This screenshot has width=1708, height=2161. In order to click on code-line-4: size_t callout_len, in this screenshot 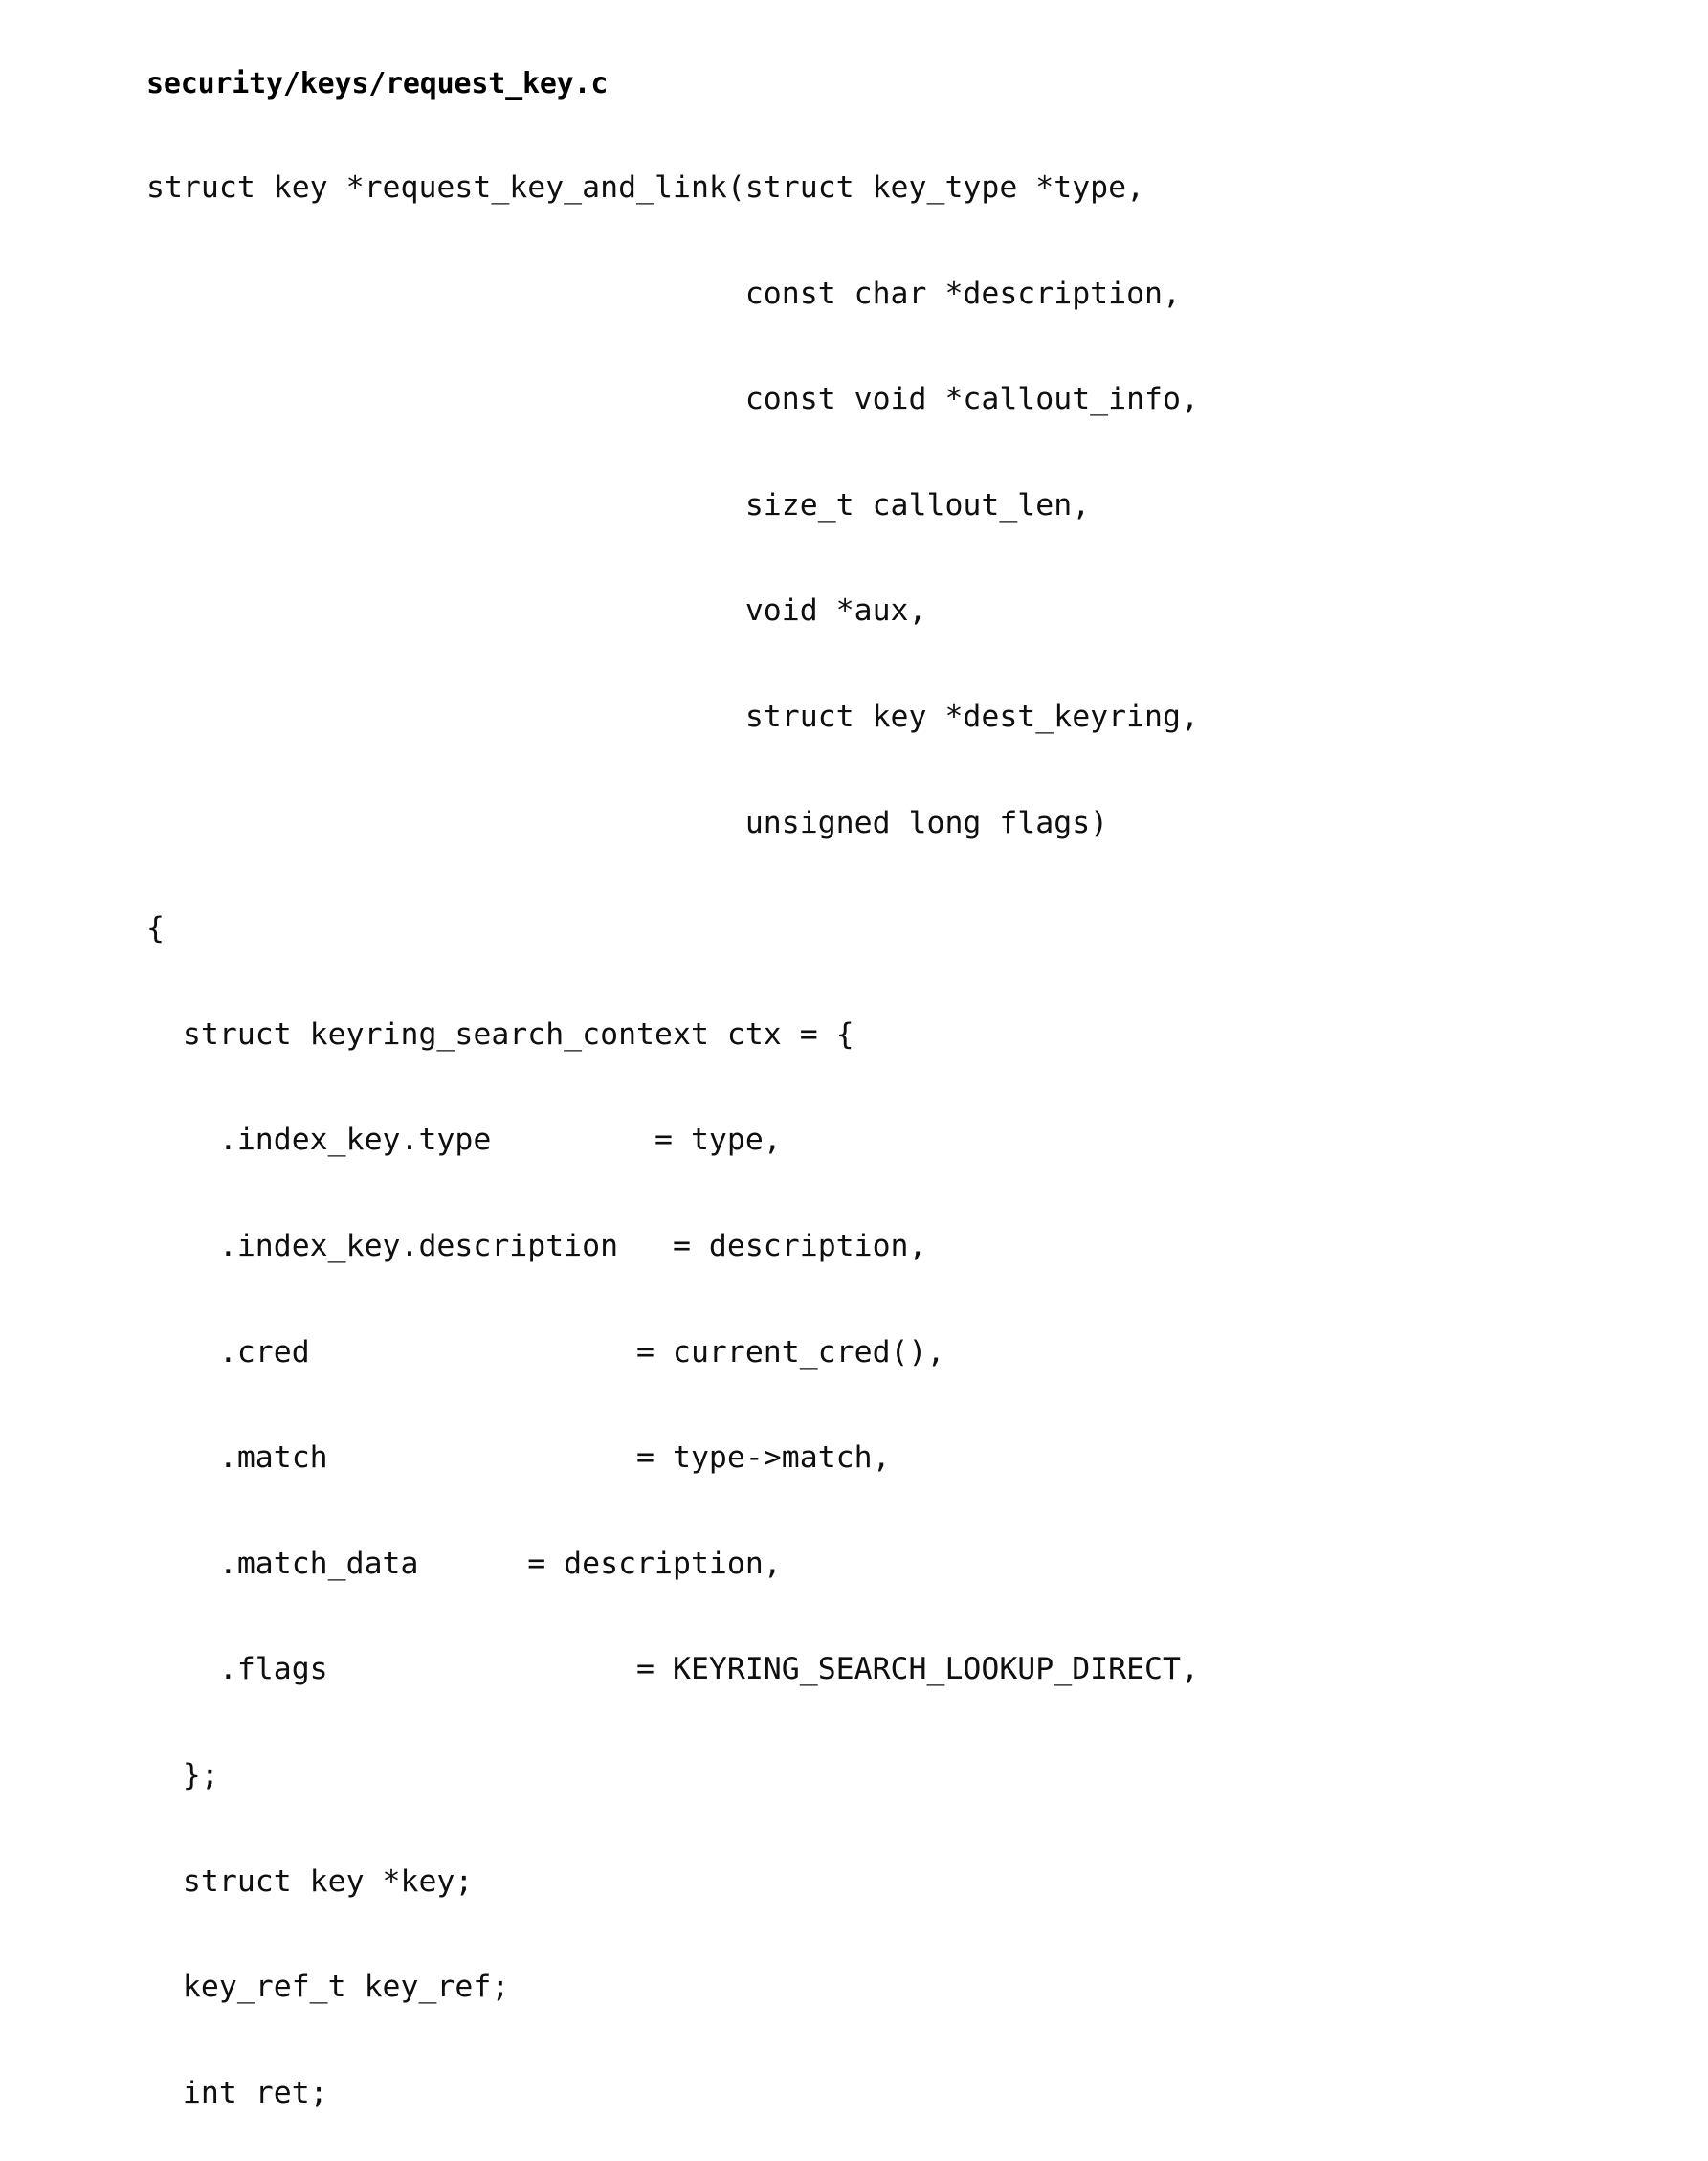, I will do `click(618, 505)`.